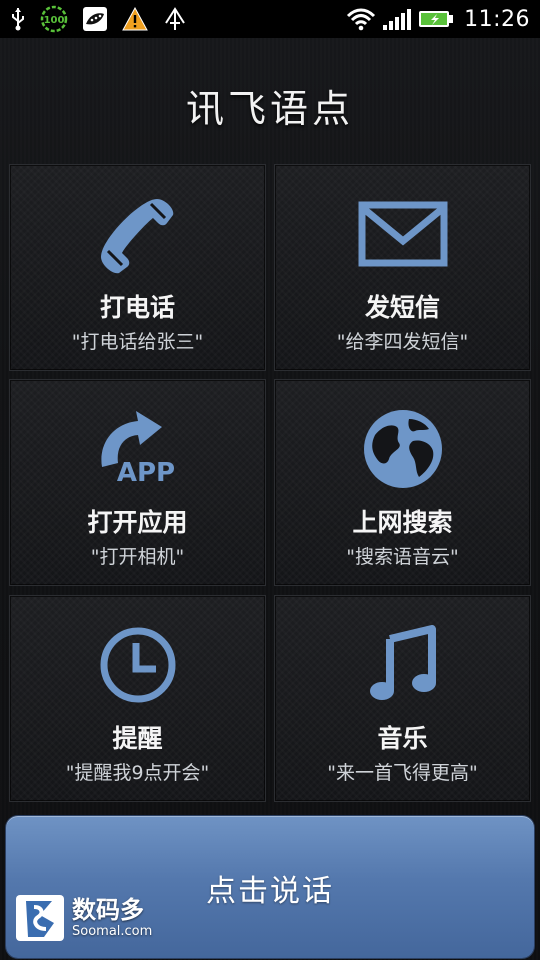  I want to click on app-title: 讯飞语点, so click(269, 109).